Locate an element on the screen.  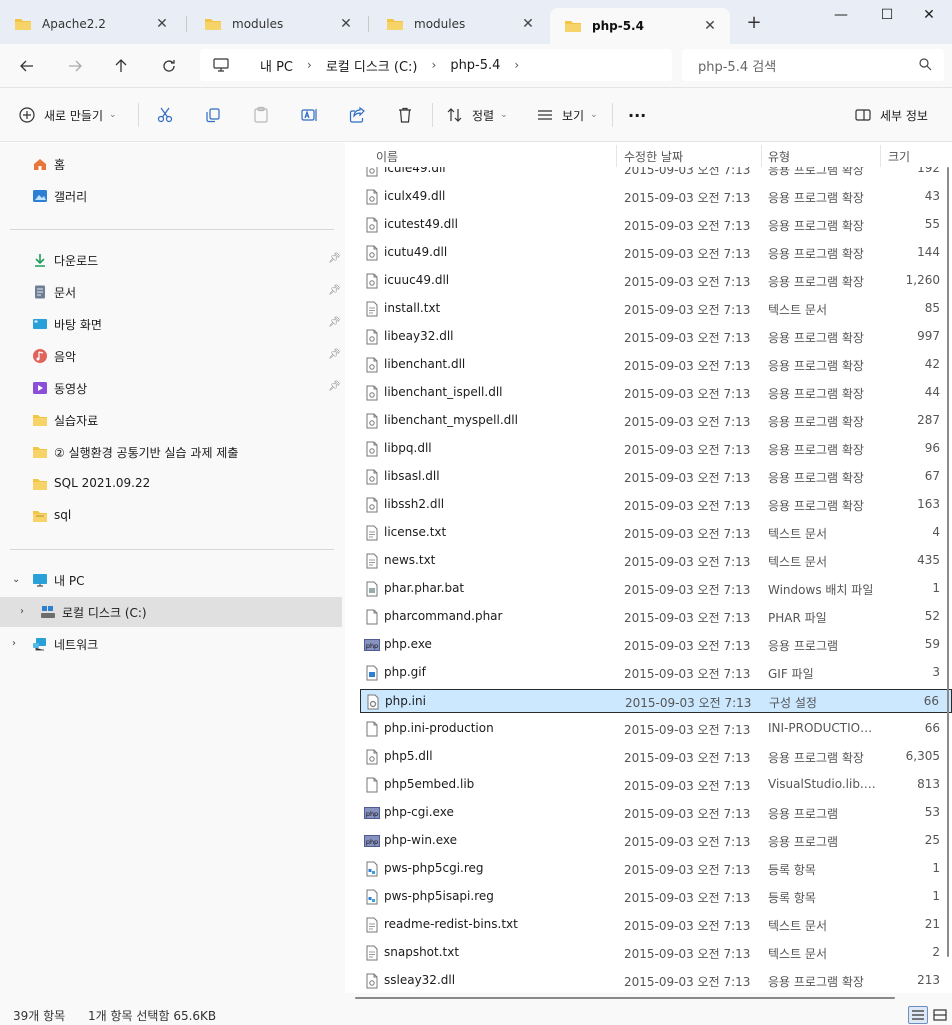
tab-modules-2: modules ✕ is located at coordinates (460, 24).